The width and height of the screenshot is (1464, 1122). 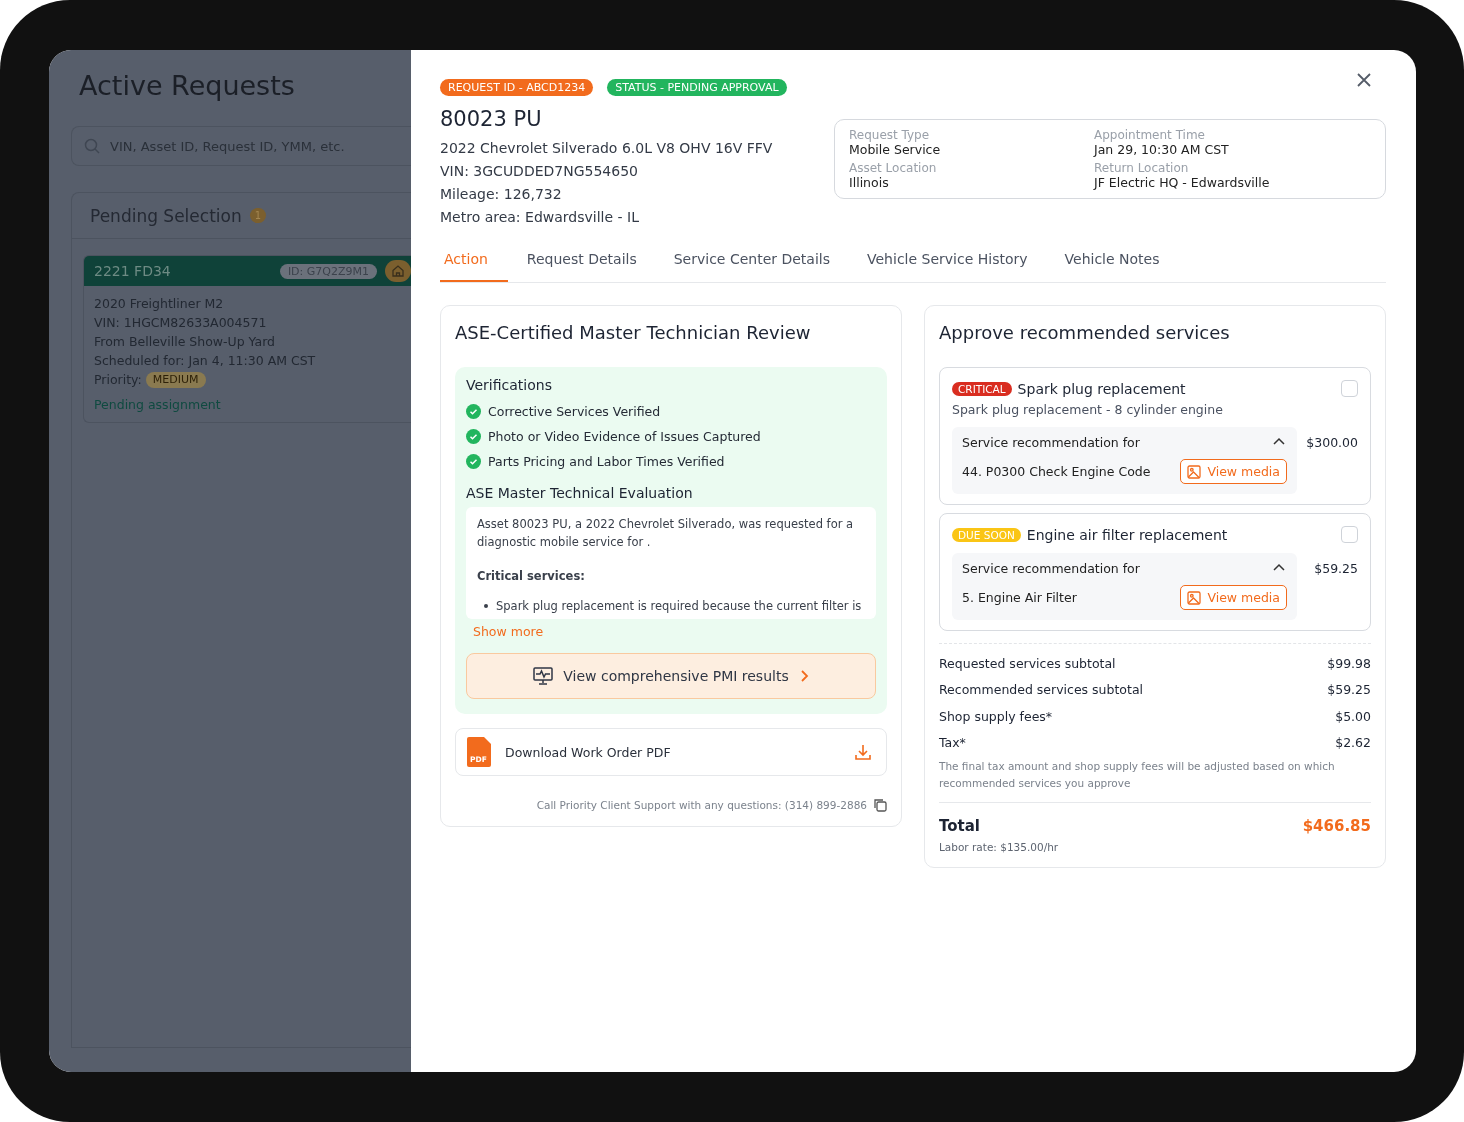 I want to click on card-title: Approve recommended services, so click(x=1085, y=332).